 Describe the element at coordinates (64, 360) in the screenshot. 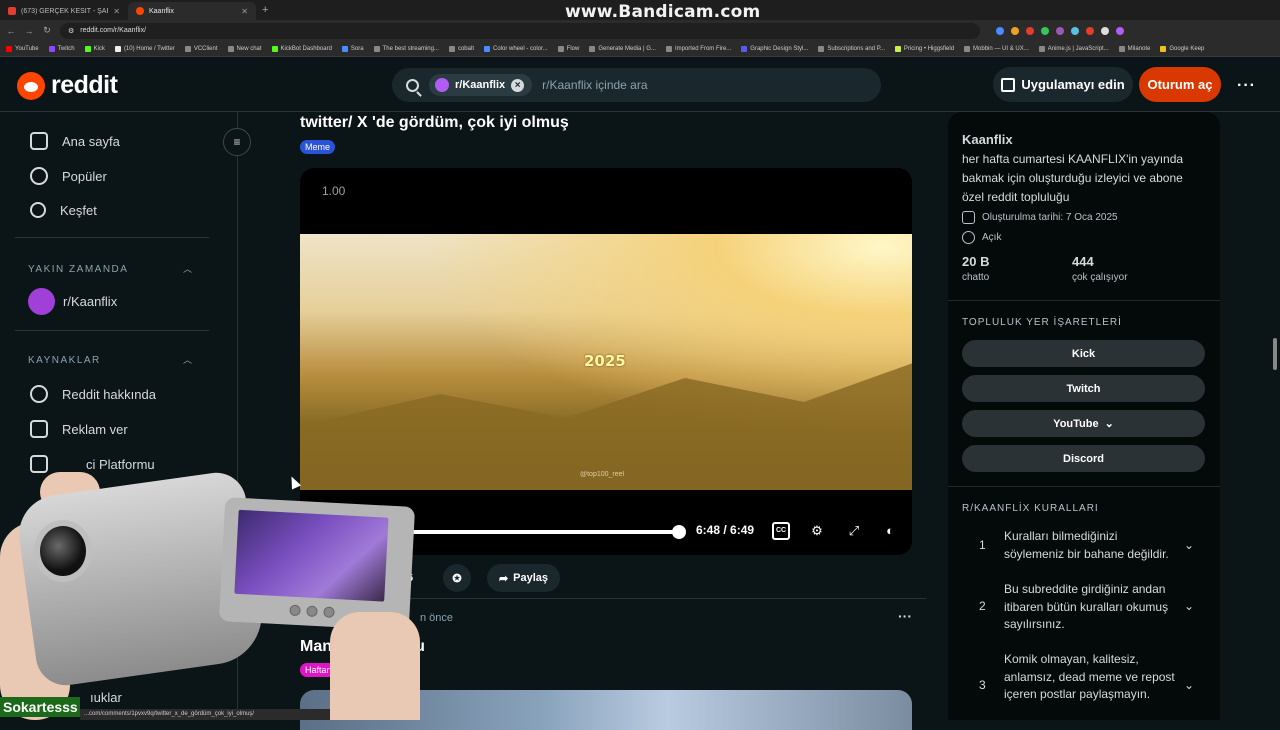

I see `resources-section-title: KAYNAKLAR` at that location.